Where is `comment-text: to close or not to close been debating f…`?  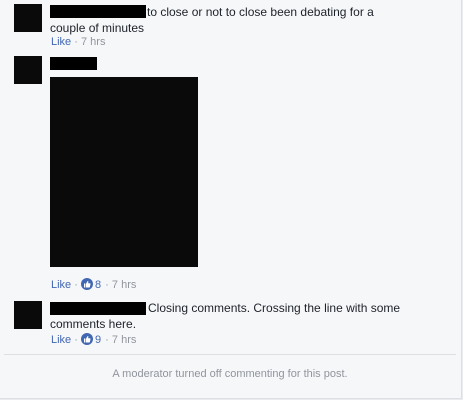
comment-text: to close or not to close been debating f… is located at coordinates (212, 20).